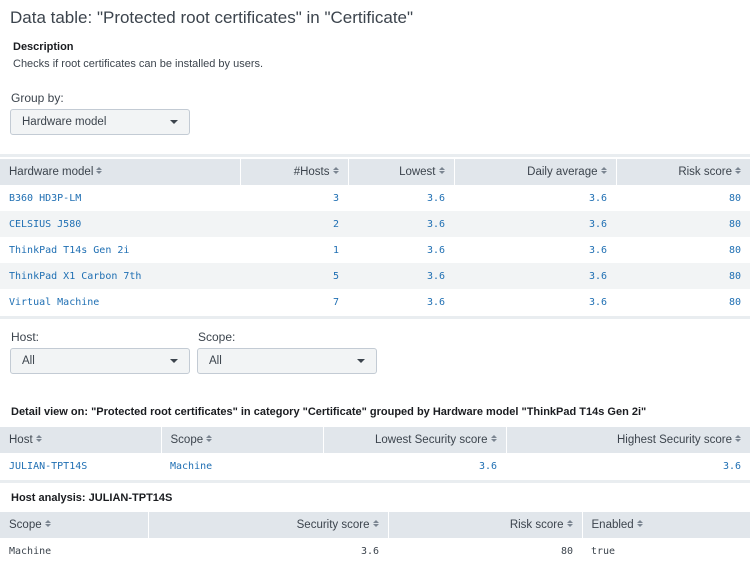 This screenshot has width=750, height=566. Describe the element at coordinates (294, 172) in the screenshot. I see `column-header-hosts: #Hosts` at that location.